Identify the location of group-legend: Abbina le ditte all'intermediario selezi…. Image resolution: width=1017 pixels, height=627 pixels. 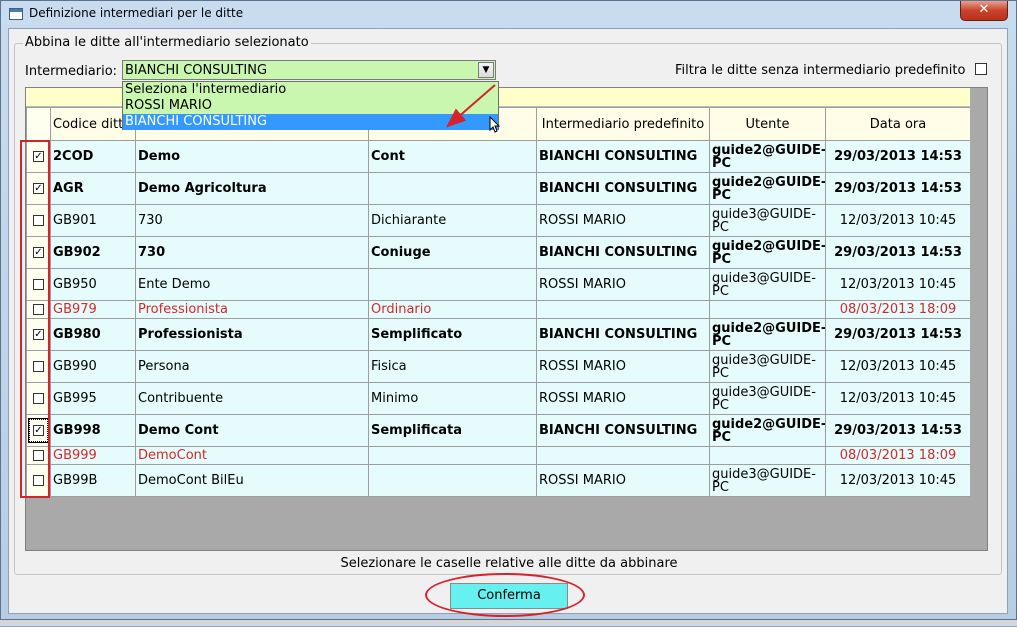
(167, 42).